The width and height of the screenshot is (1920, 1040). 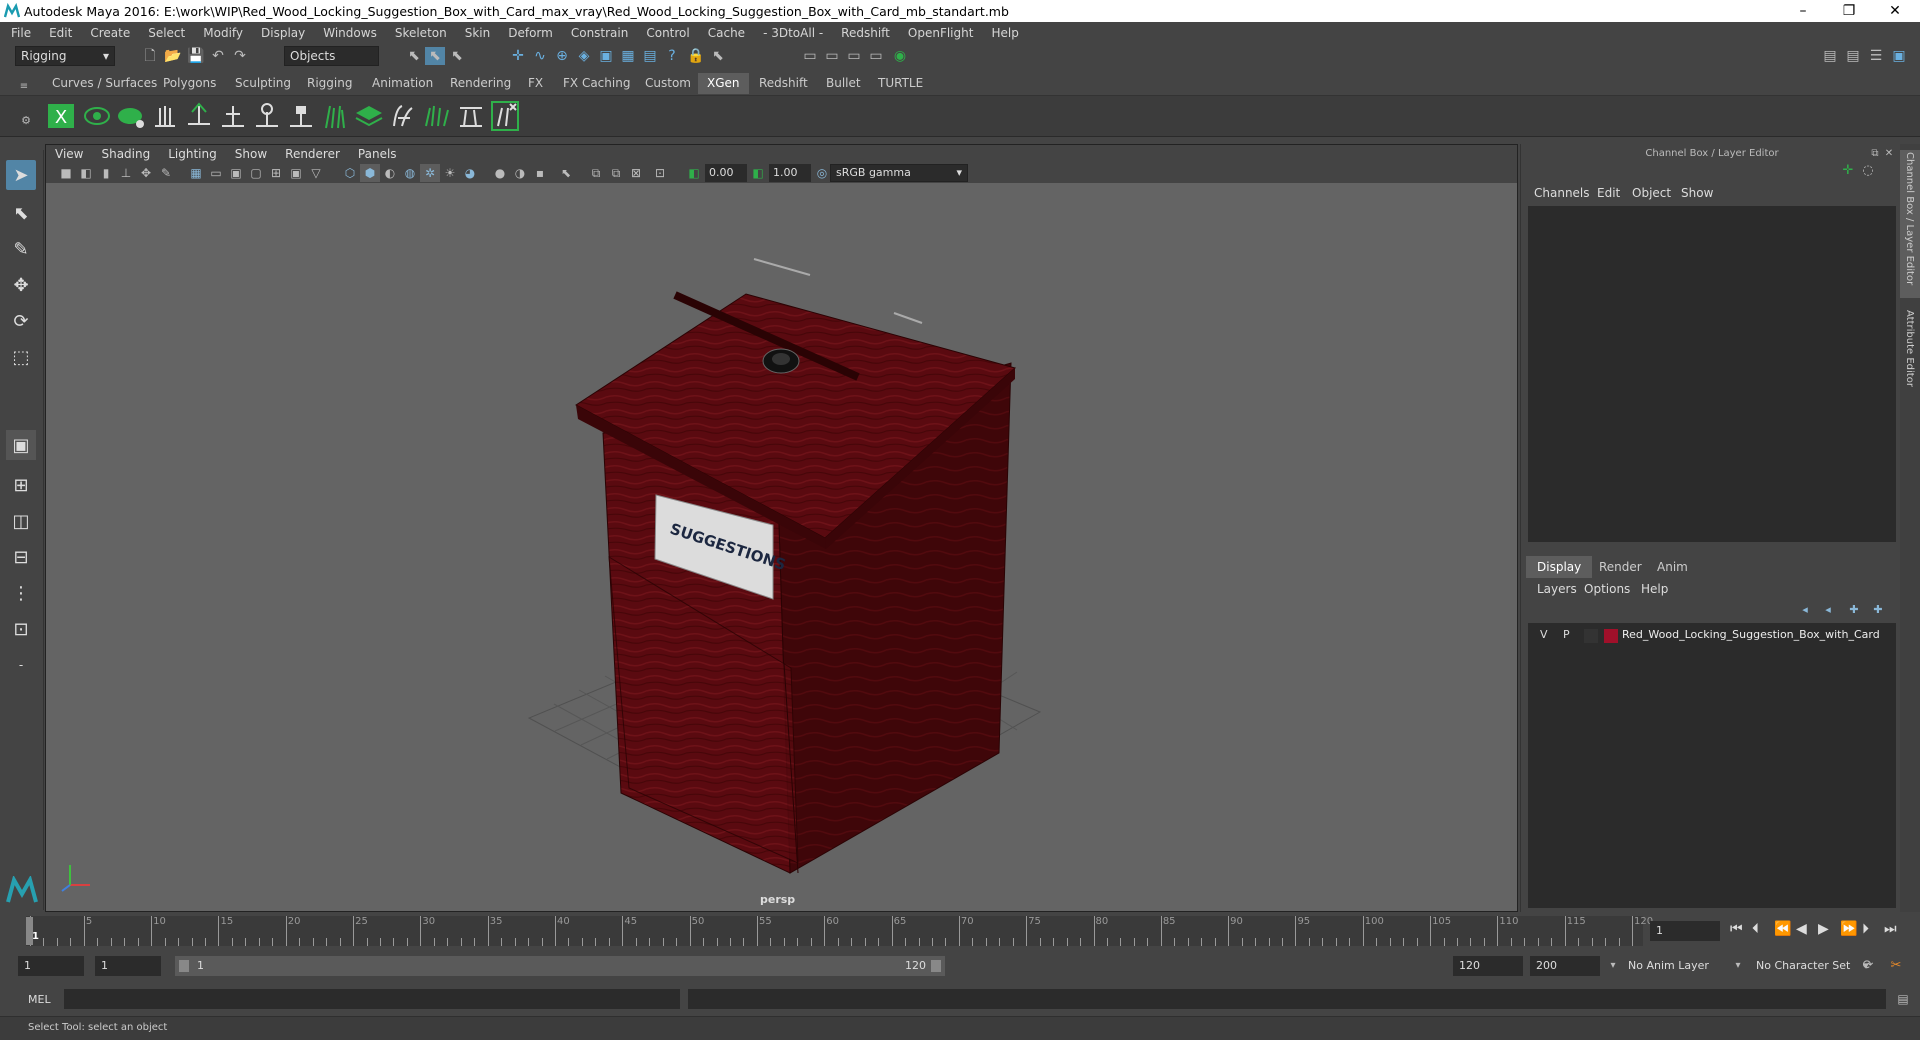 What do you see at coordinates (331, 56) in the screenshot?
I see `selection-mode-dropdown: Objects` at bounding box center [331, 56].